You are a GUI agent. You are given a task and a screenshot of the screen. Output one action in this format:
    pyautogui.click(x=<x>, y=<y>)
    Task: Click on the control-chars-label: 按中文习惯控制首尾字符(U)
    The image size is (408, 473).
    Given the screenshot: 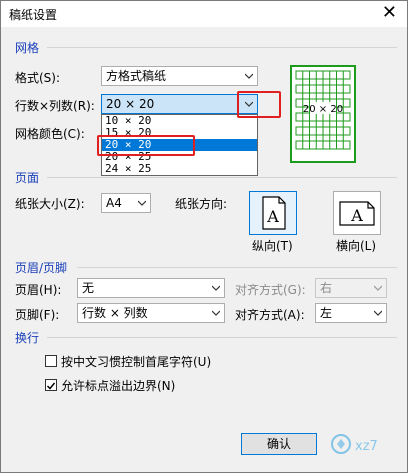 What is the action you would take?
    pyautogui.click(x=136, y=361)
    